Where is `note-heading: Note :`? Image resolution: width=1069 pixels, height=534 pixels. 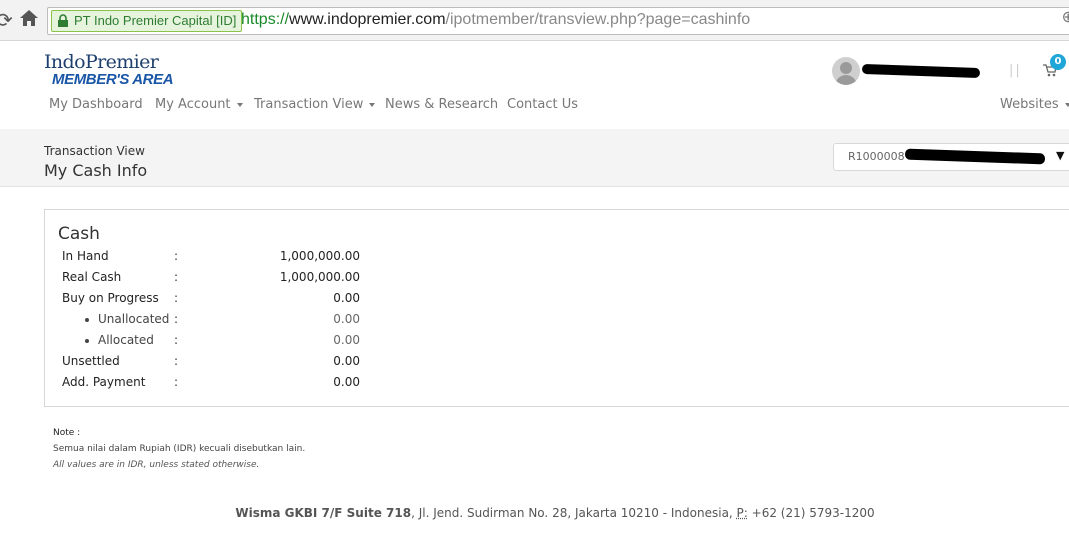
note-heading: Note : is located at coordinates (67, 433).